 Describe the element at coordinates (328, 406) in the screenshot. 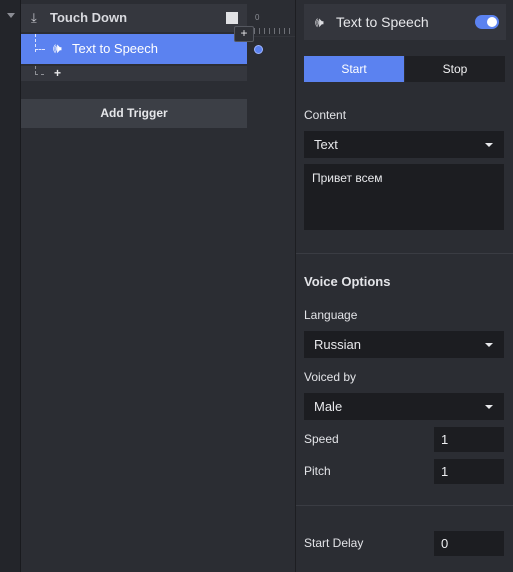

I see `voiced-by-value: Male` at that location.